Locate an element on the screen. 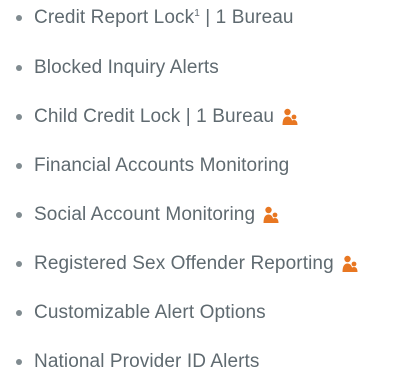 This screenshot has width=420, height=388. feature-item-blocked-inquiry-alerts: Blocked Inquiry Alerts is located at coordinates (109, 68).